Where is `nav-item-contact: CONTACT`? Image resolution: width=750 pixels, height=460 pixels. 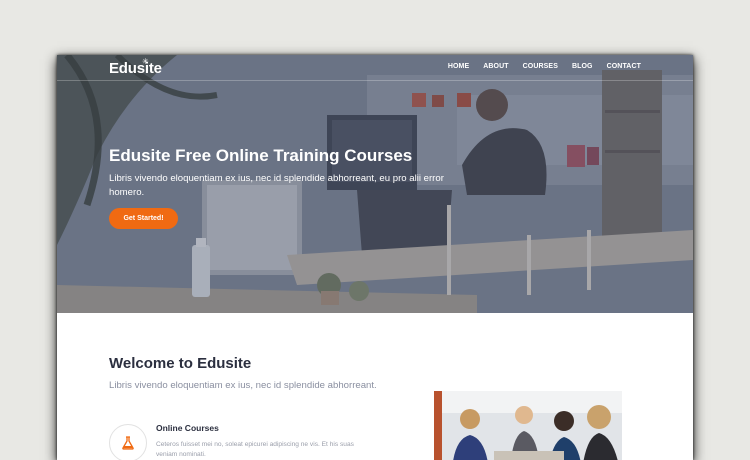
nav-item-contact: CONTACT is located at coordinates (624, 66).